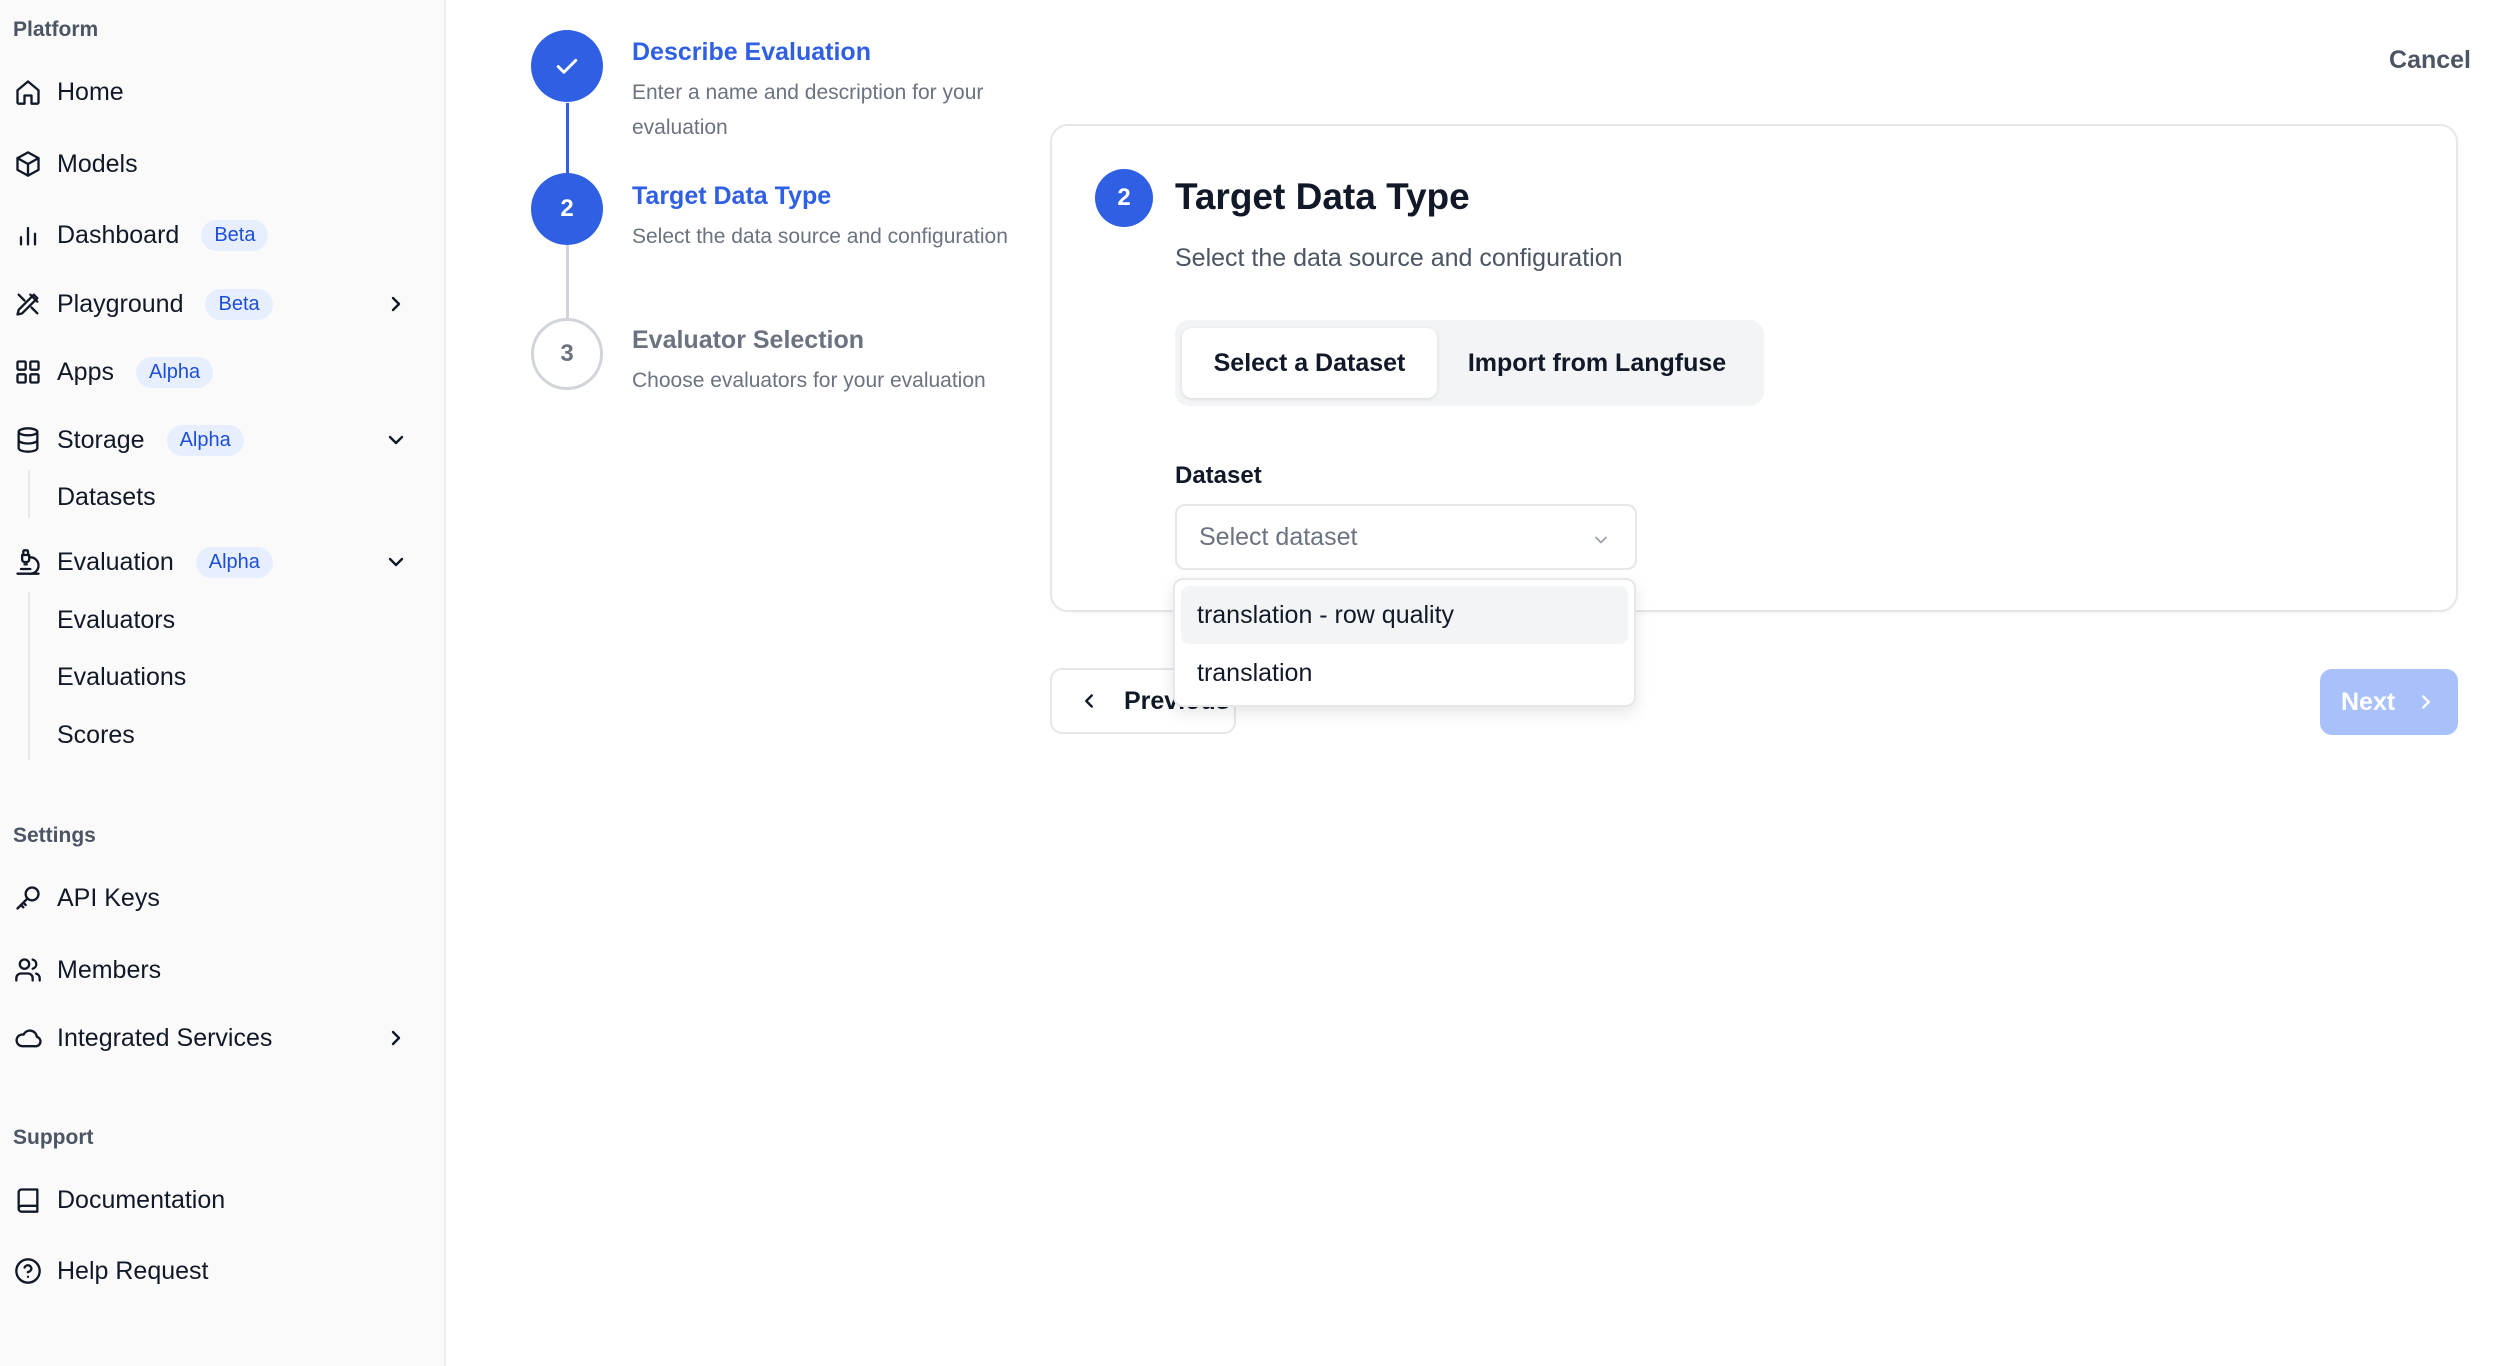 The height and width of the screenshot is (1366, 2508). I want to click on sidebar-subitem-datasets: Datasets, so click(106, 497).